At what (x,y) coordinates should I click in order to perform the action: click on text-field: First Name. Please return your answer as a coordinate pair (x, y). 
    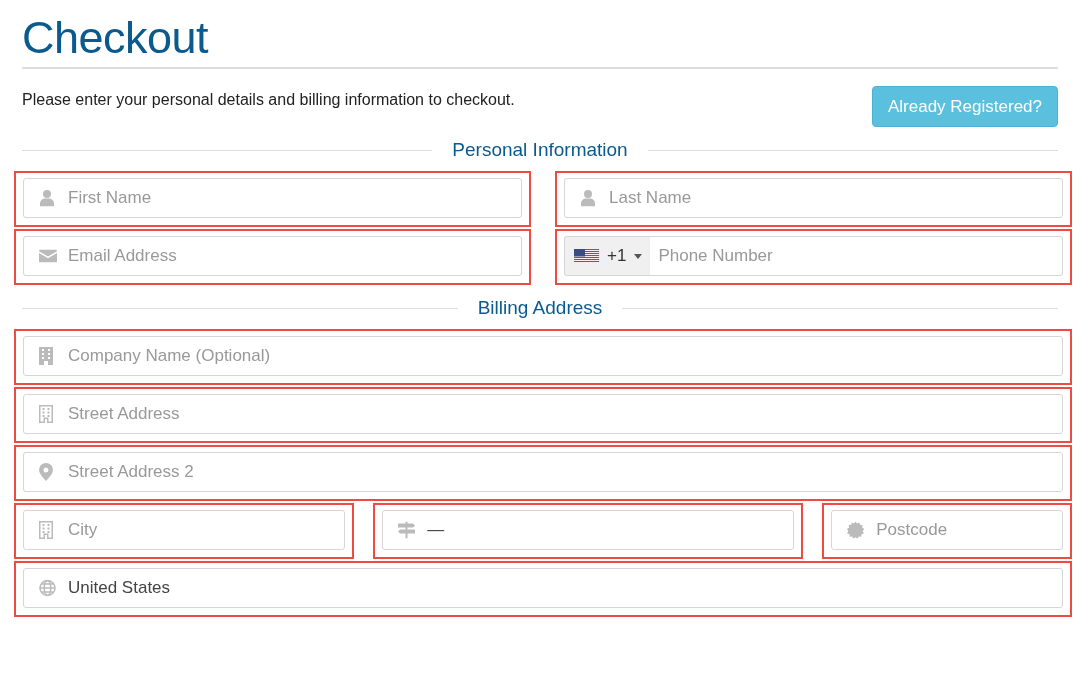
    Looking at the image, I should click on (272, 198).